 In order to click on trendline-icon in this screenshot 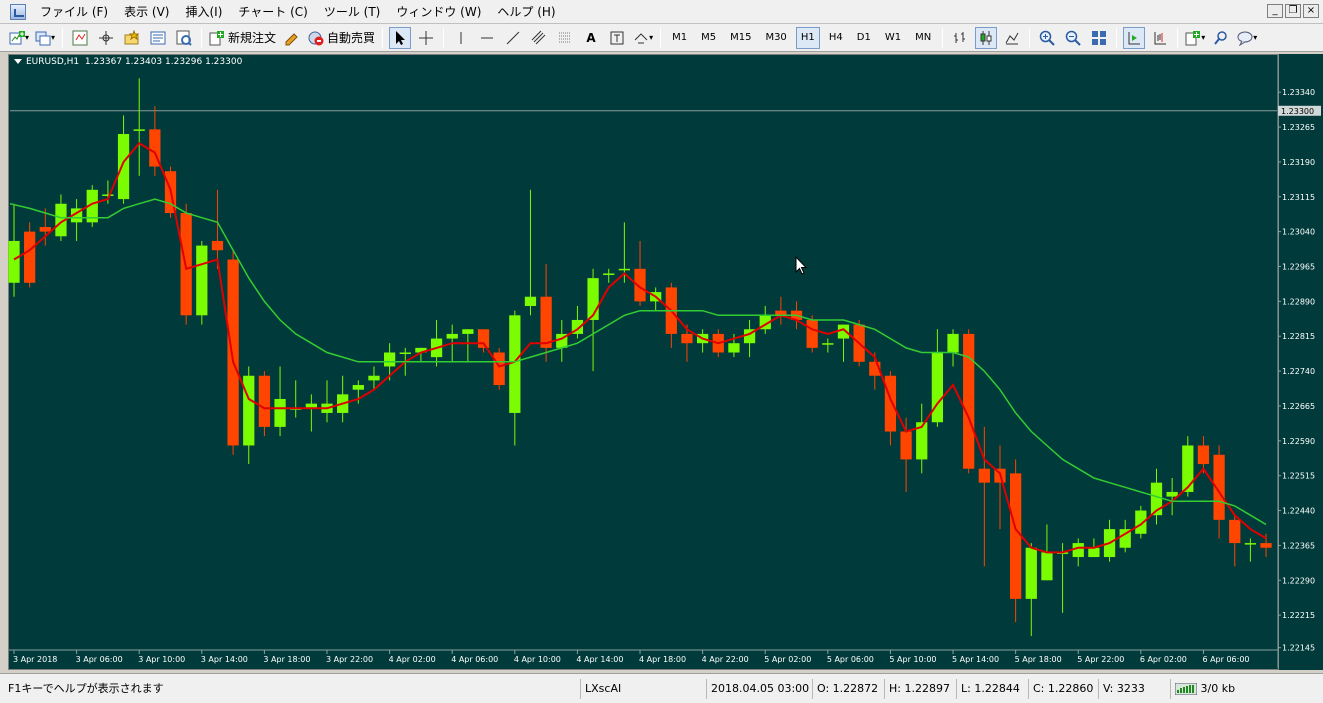, I will do `click(513, 37)`.